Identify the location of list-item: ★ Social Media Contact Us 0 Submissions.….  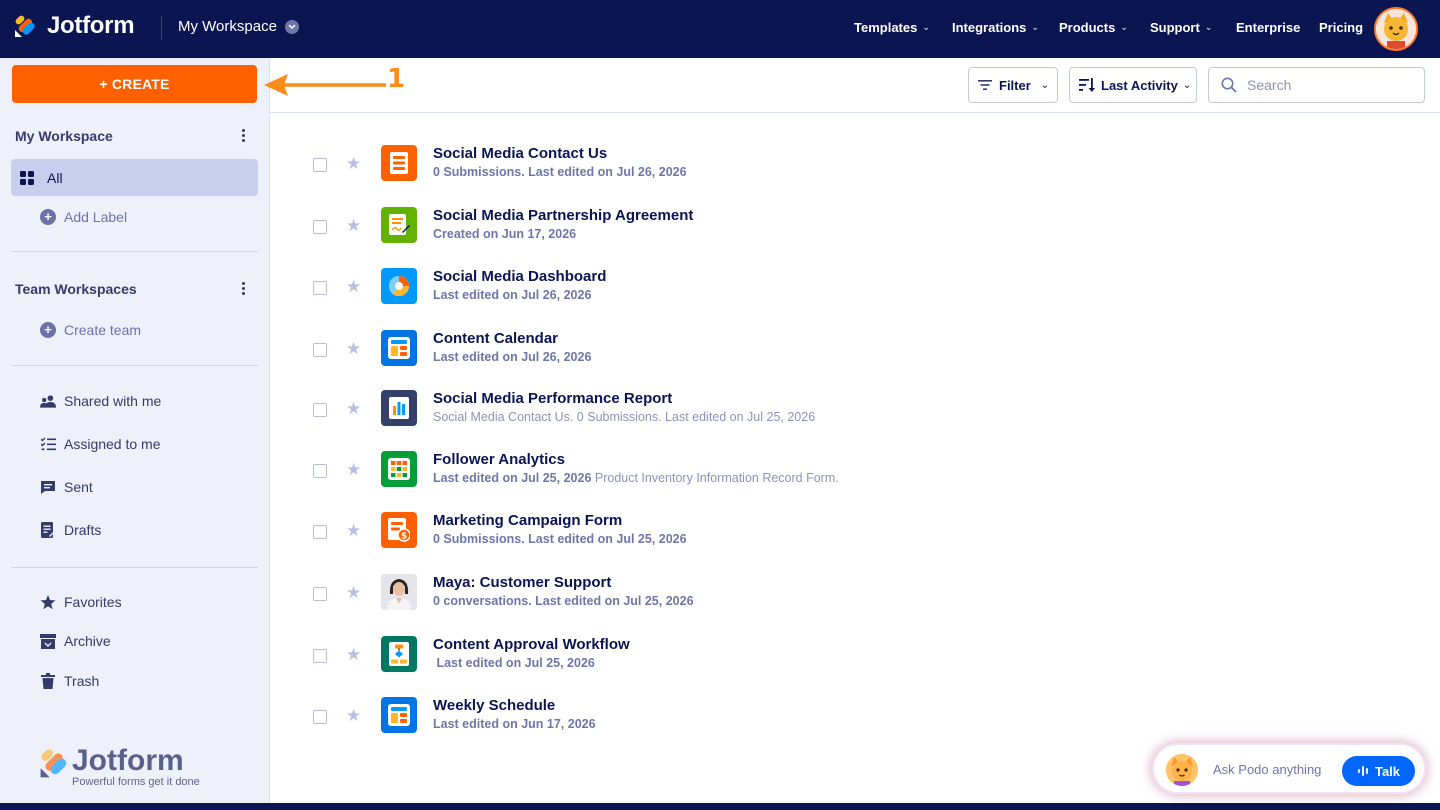
(855, 169).